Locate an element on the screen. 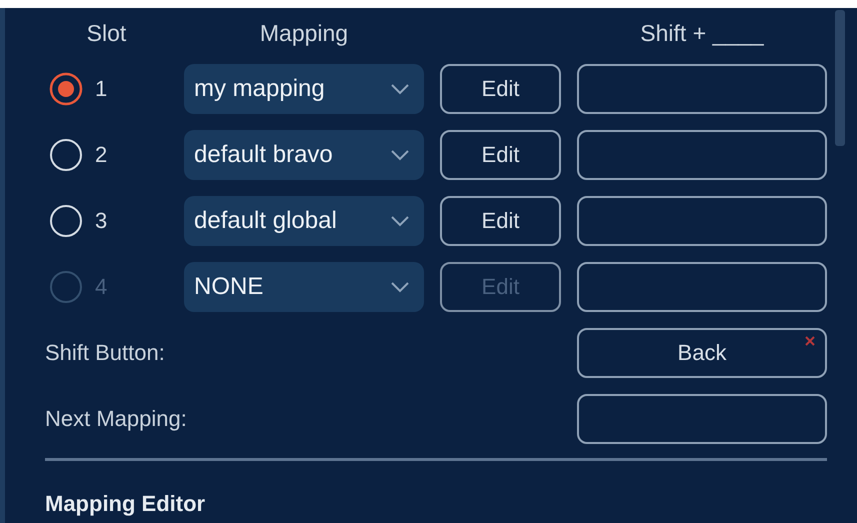 Image resolution: width=857 pixels, height=523 pixels. column-header: Mapping is located at coordinates (304, 33).